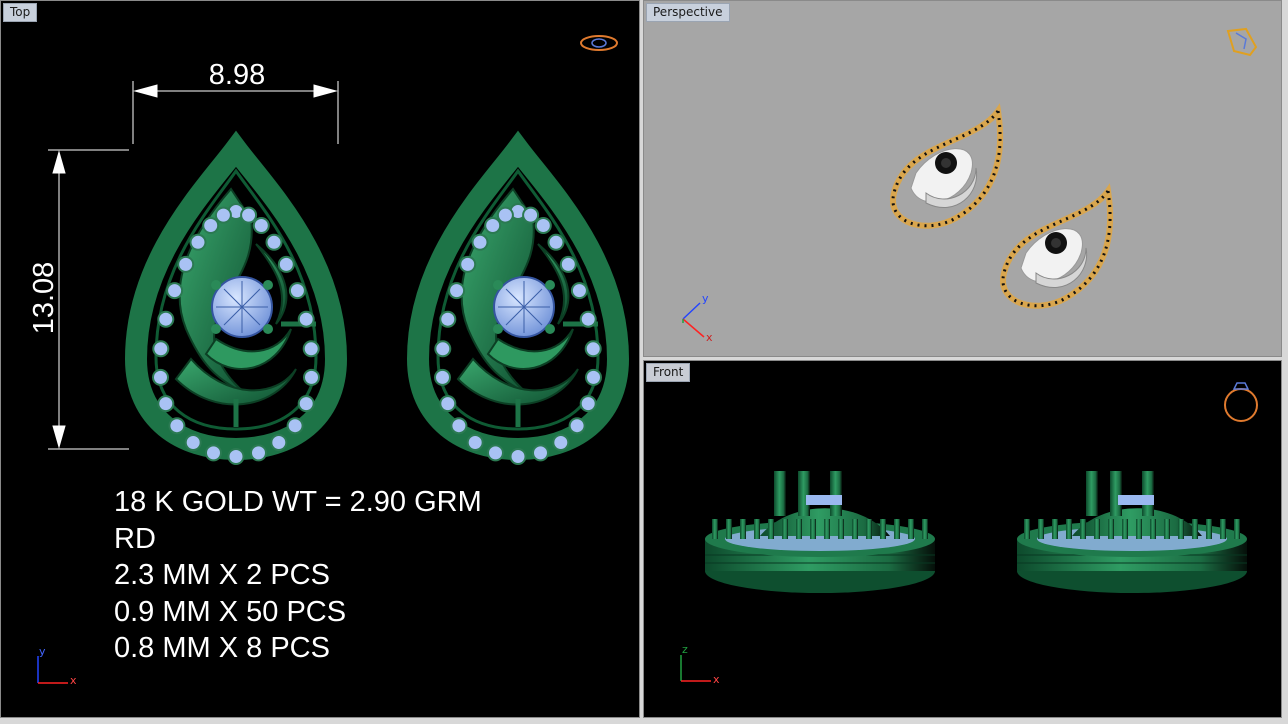  Describe the element at coordinates (236, 307) in the screenshot. I see `left-earring-top` at that location.